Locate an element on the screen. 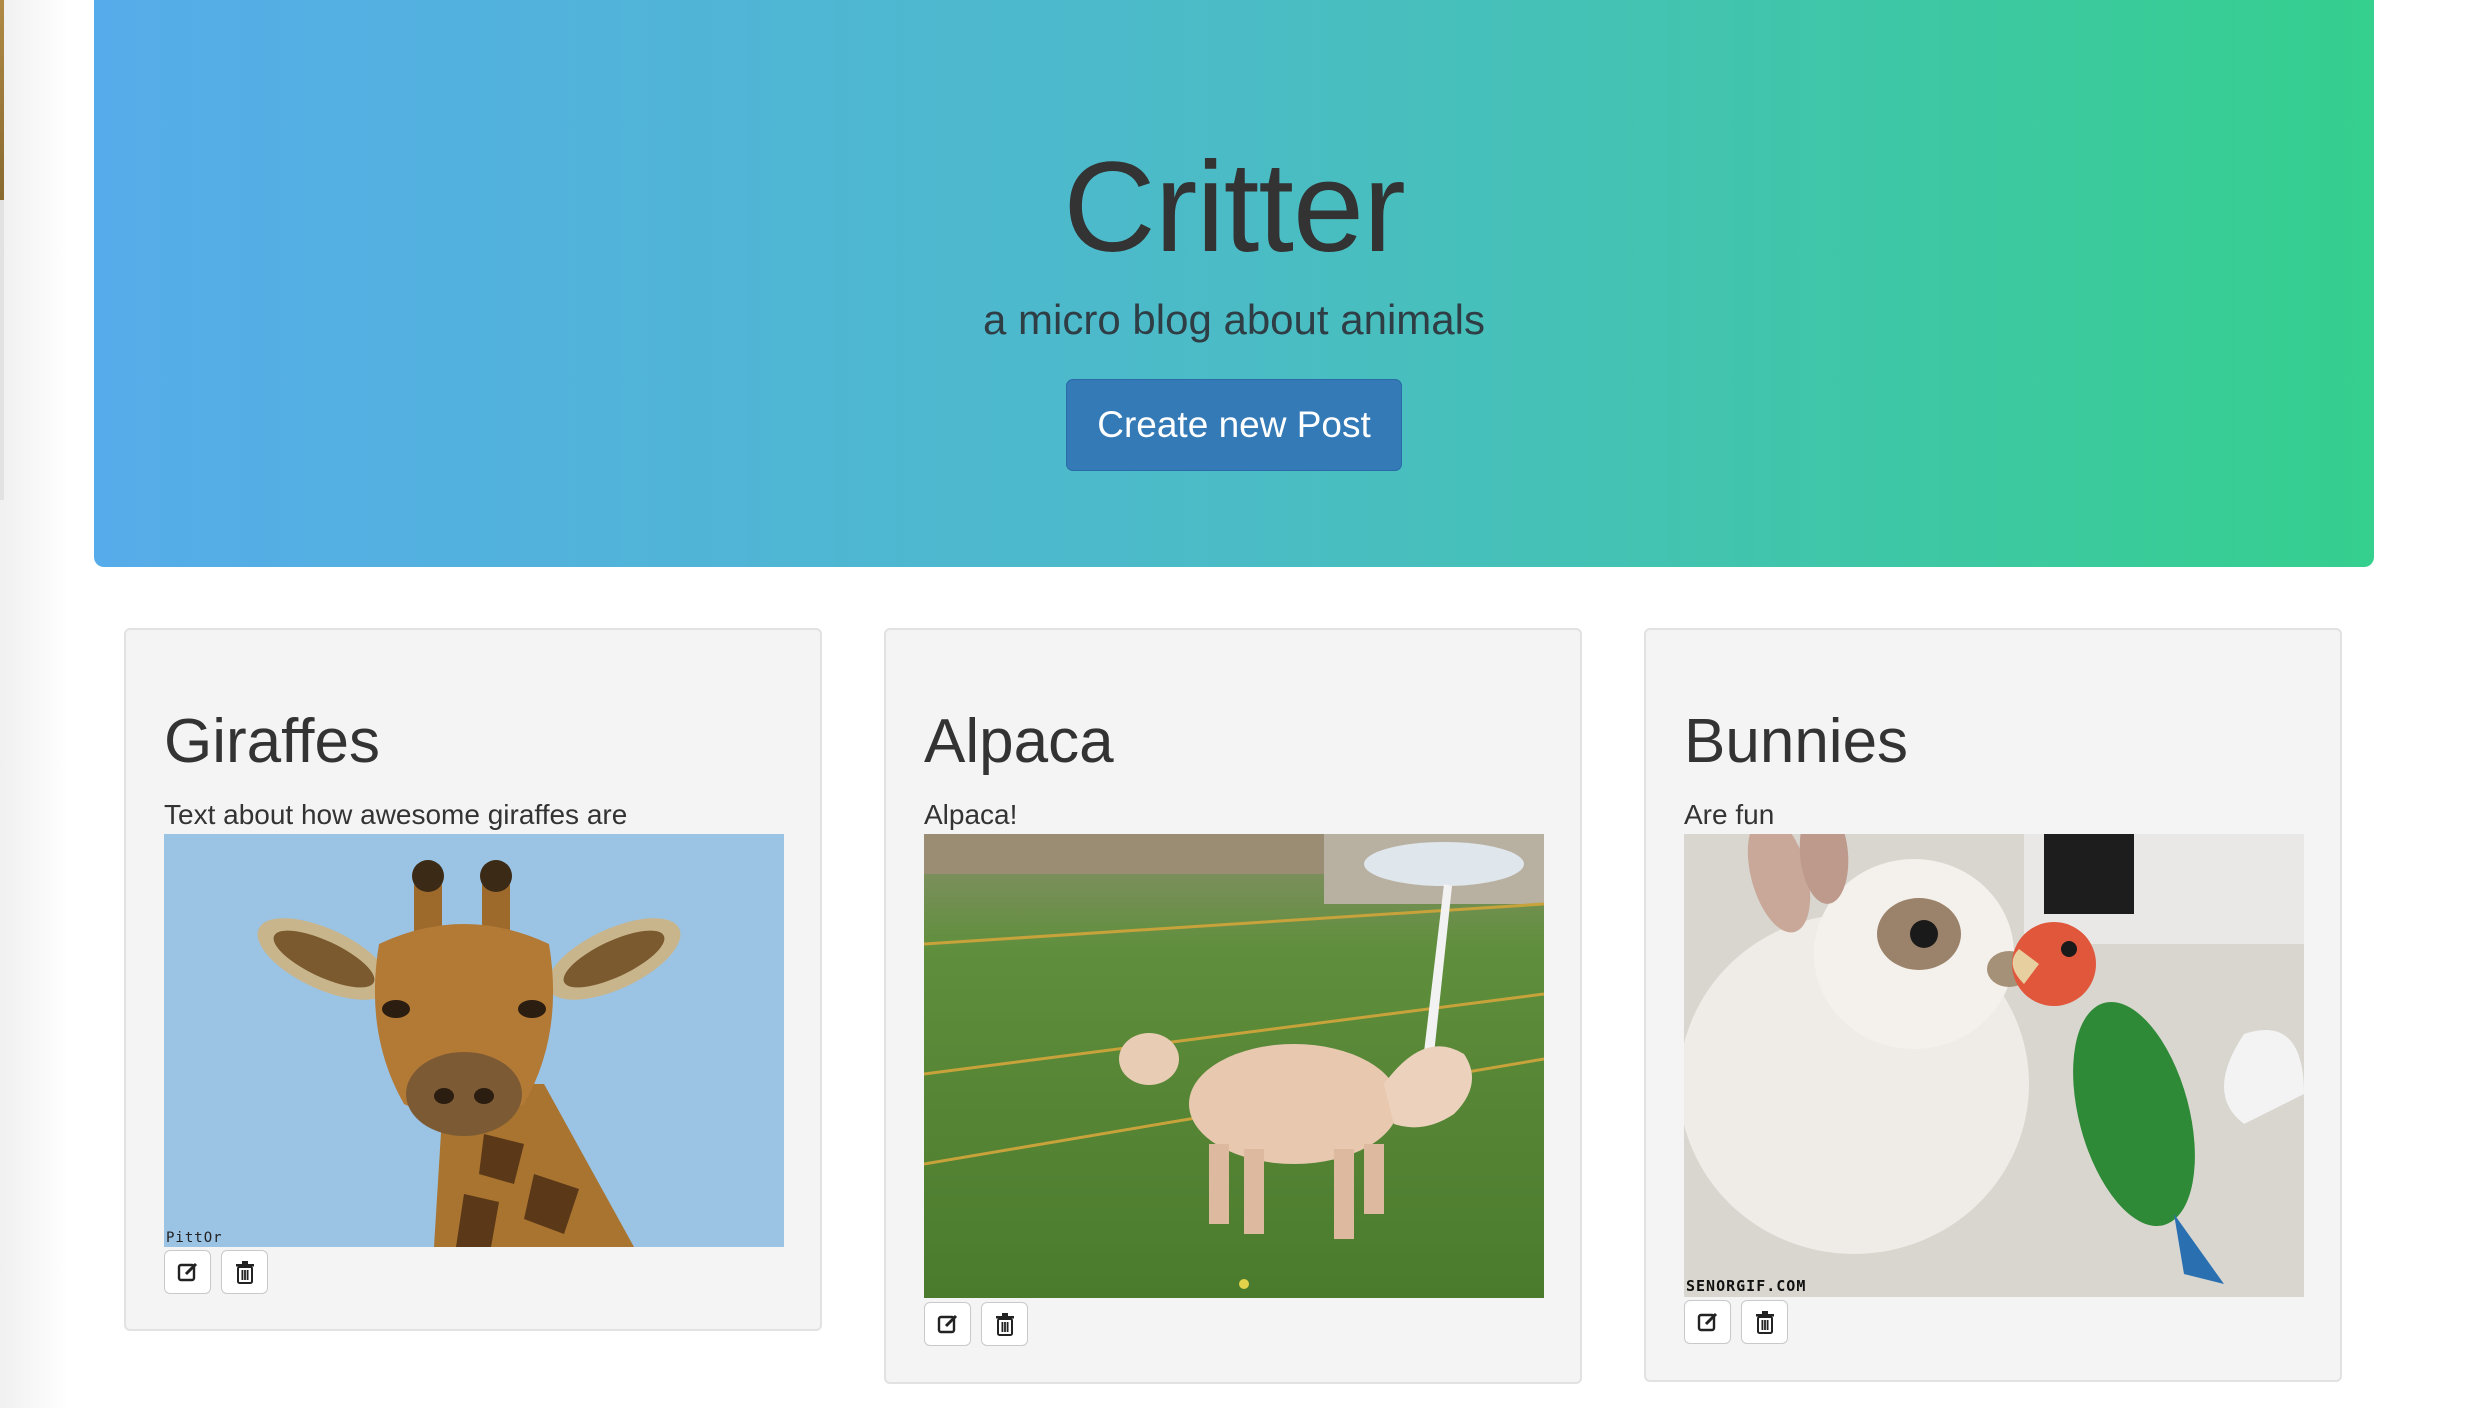 The image size is (2466, 1408). post-text: Text about how awesome giraffes are is located at coordinates (396, 814).